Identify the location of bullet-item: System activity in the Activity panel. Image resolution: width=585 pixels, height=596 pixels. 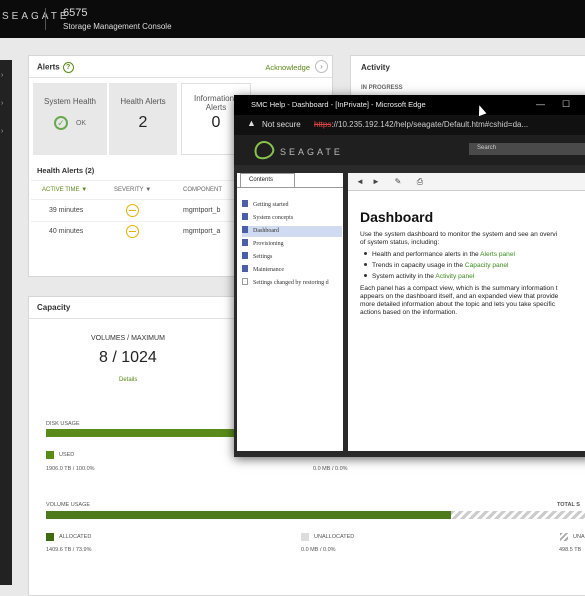
(419, 276).